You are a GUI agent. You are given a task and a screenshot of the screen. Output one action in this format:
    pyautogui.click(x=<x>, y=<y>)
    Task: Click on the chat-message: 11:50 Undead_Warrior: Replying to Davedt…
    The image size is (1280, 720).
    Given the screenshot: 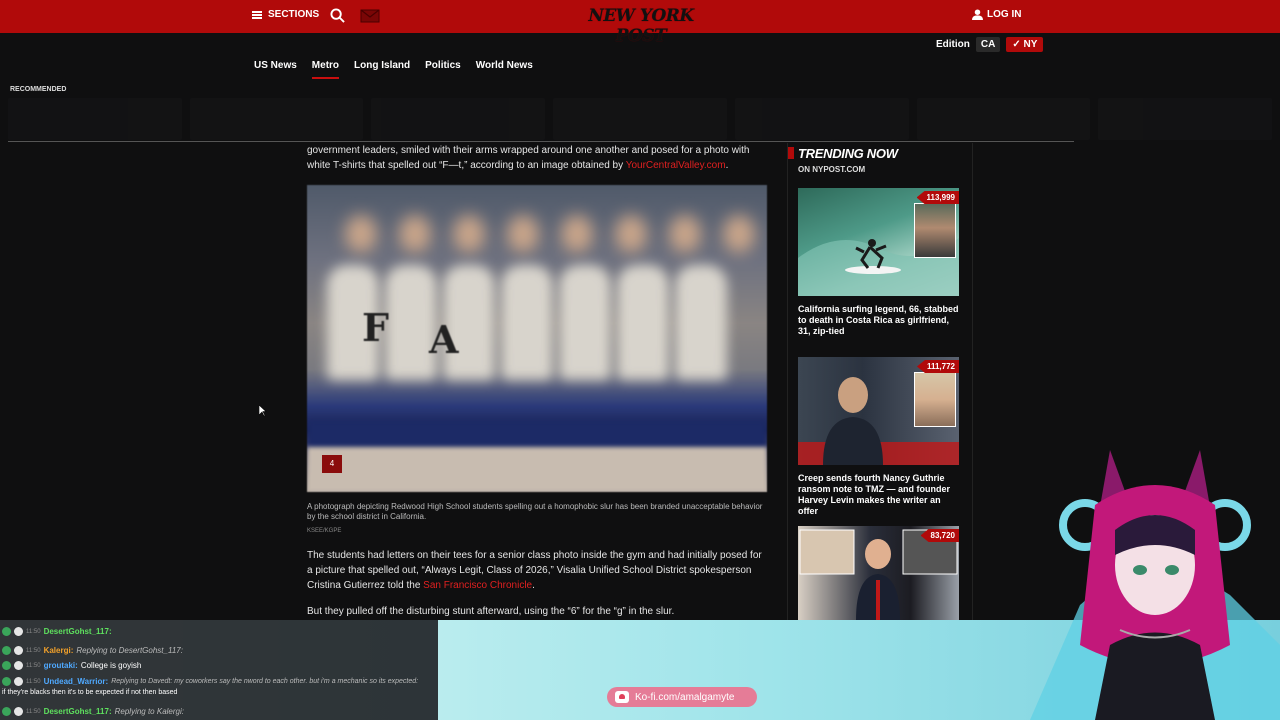 What is the action you would take?
    pyautogui.click(x=210, y=681)
    